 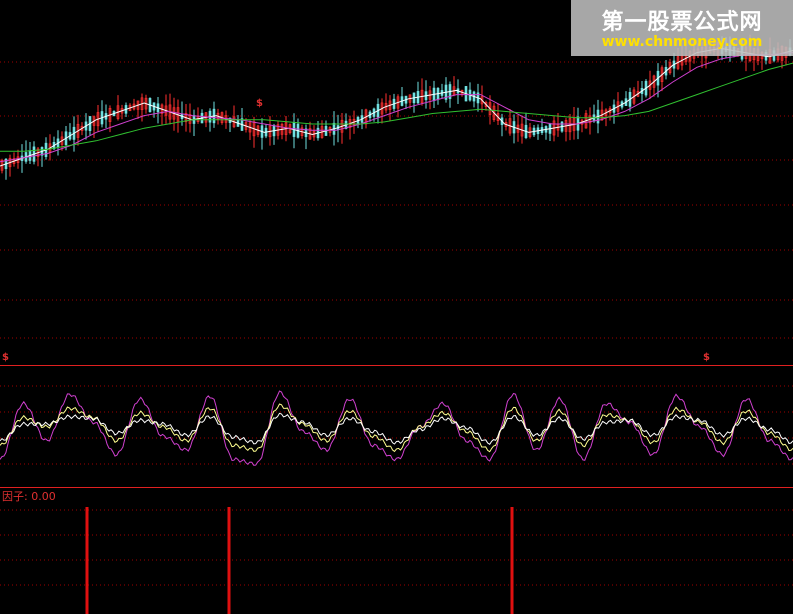 What do you see at coordinates (682, 22) in the screenshot?
I see `watermark-title: 第一股票公式网` at bounding box center [682, 22].